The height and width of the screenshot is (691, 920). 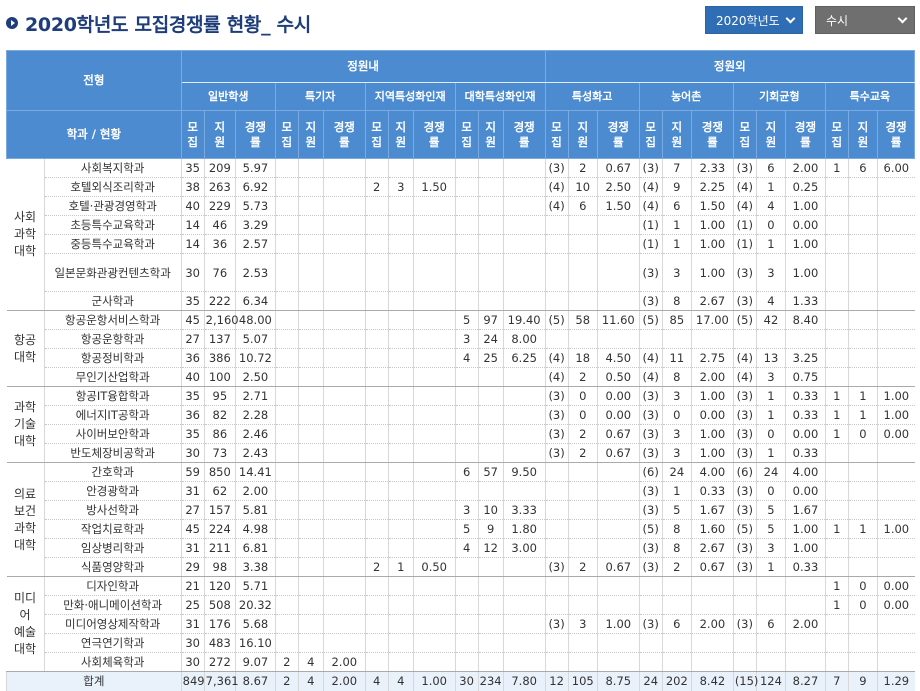 I want to click on table-cell: 0.33, so click(x=805, y=415).